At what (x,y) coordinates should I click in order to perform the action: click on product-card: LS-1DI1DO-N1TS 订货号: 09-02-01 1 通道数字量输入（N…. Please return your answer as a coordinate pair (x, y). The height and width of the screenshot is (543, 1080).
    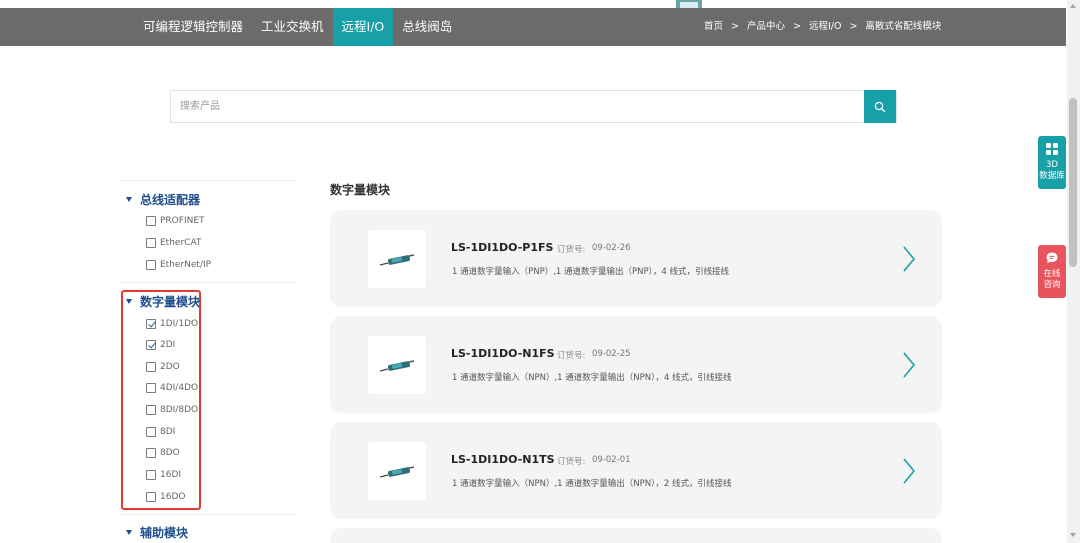
    Looking at the image, I should click on (636, 470).